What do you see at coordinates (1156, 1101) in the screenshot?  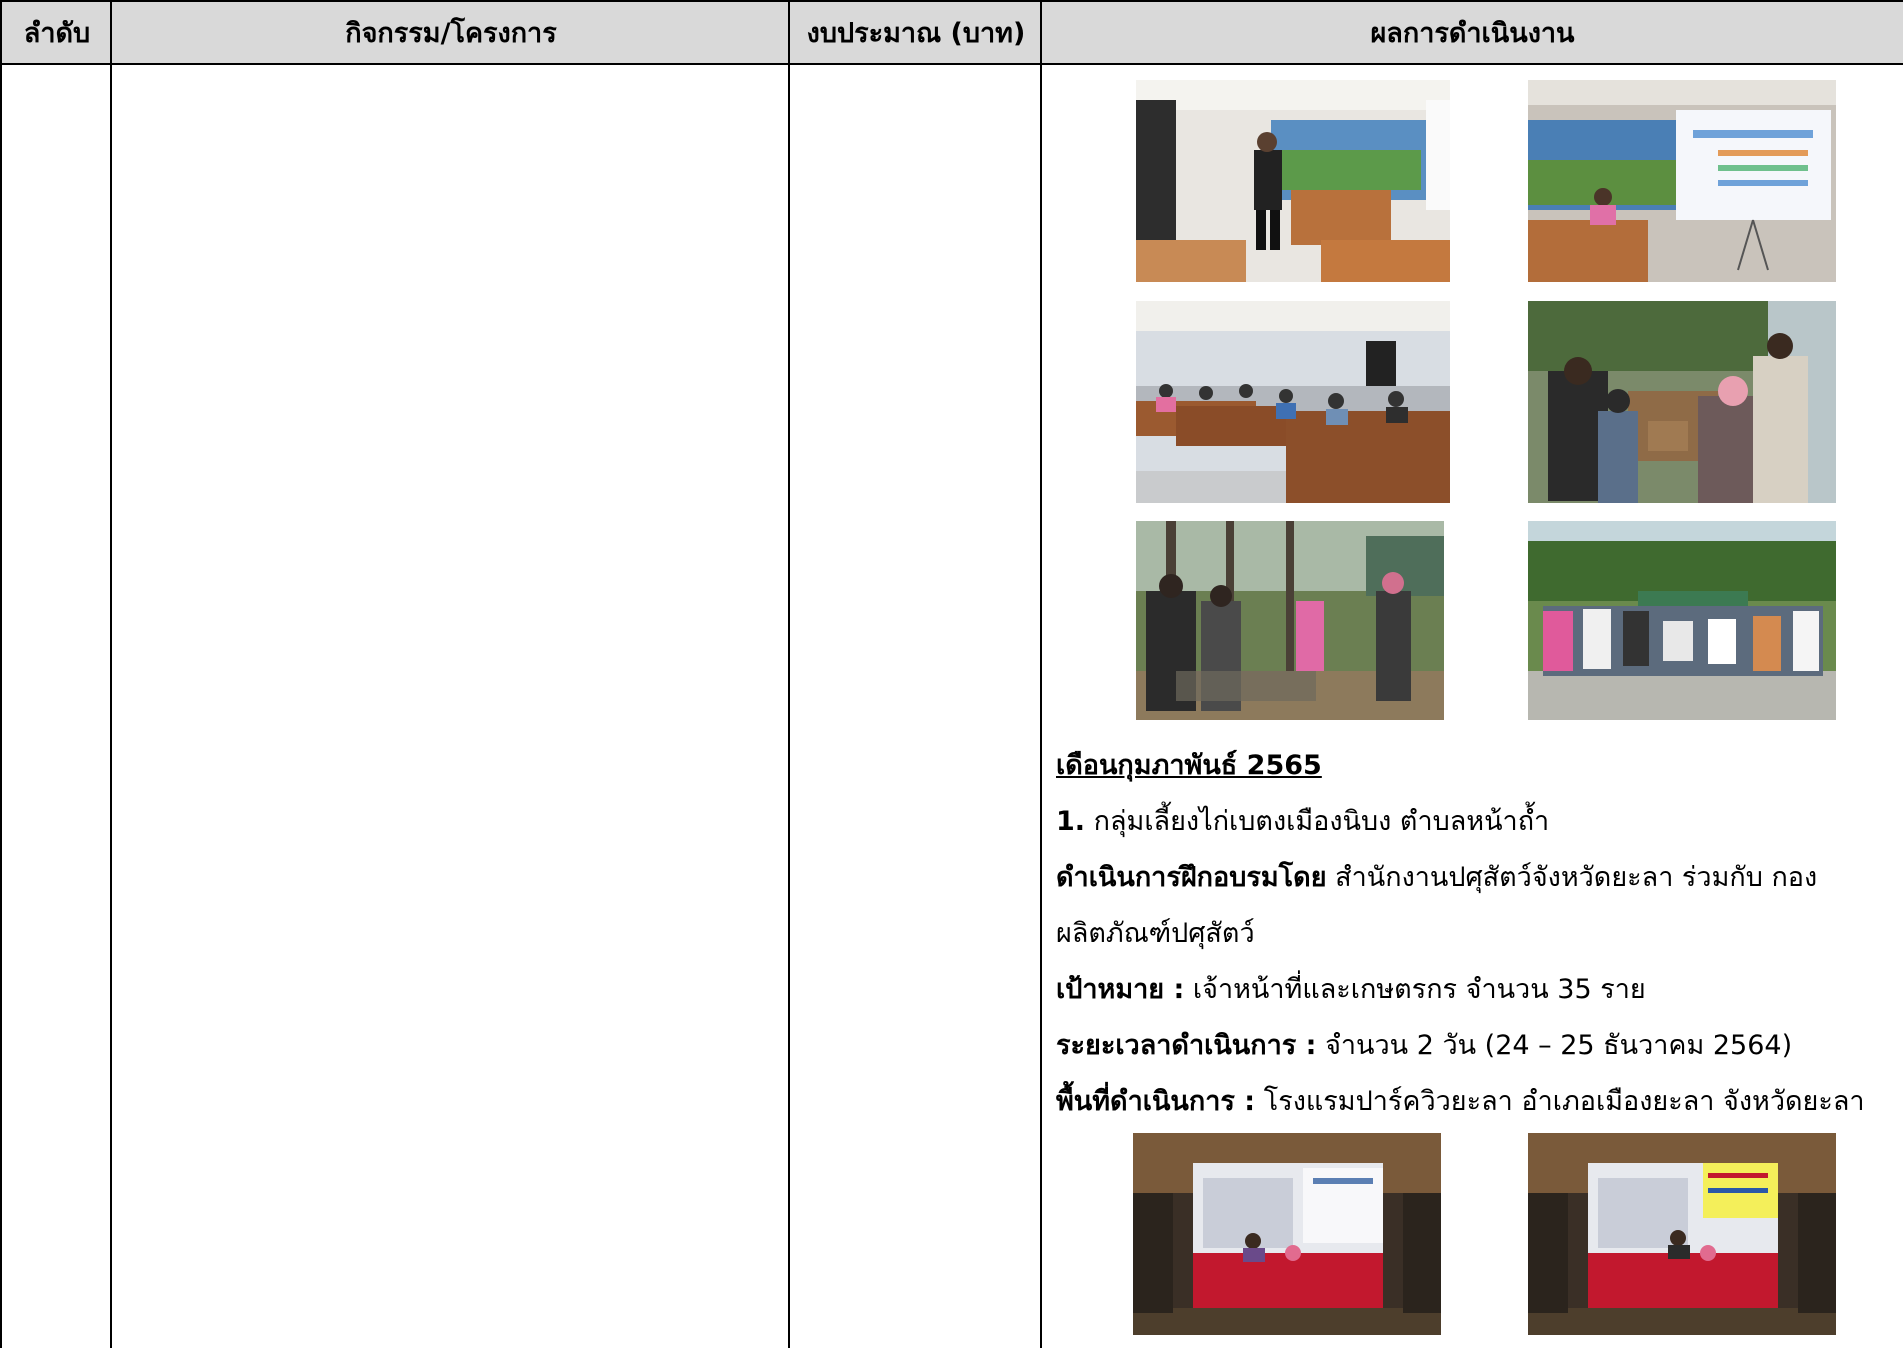 I see `area-label: พื้นที่ดำเนินการ :` at bounding box center [1156, 1101].